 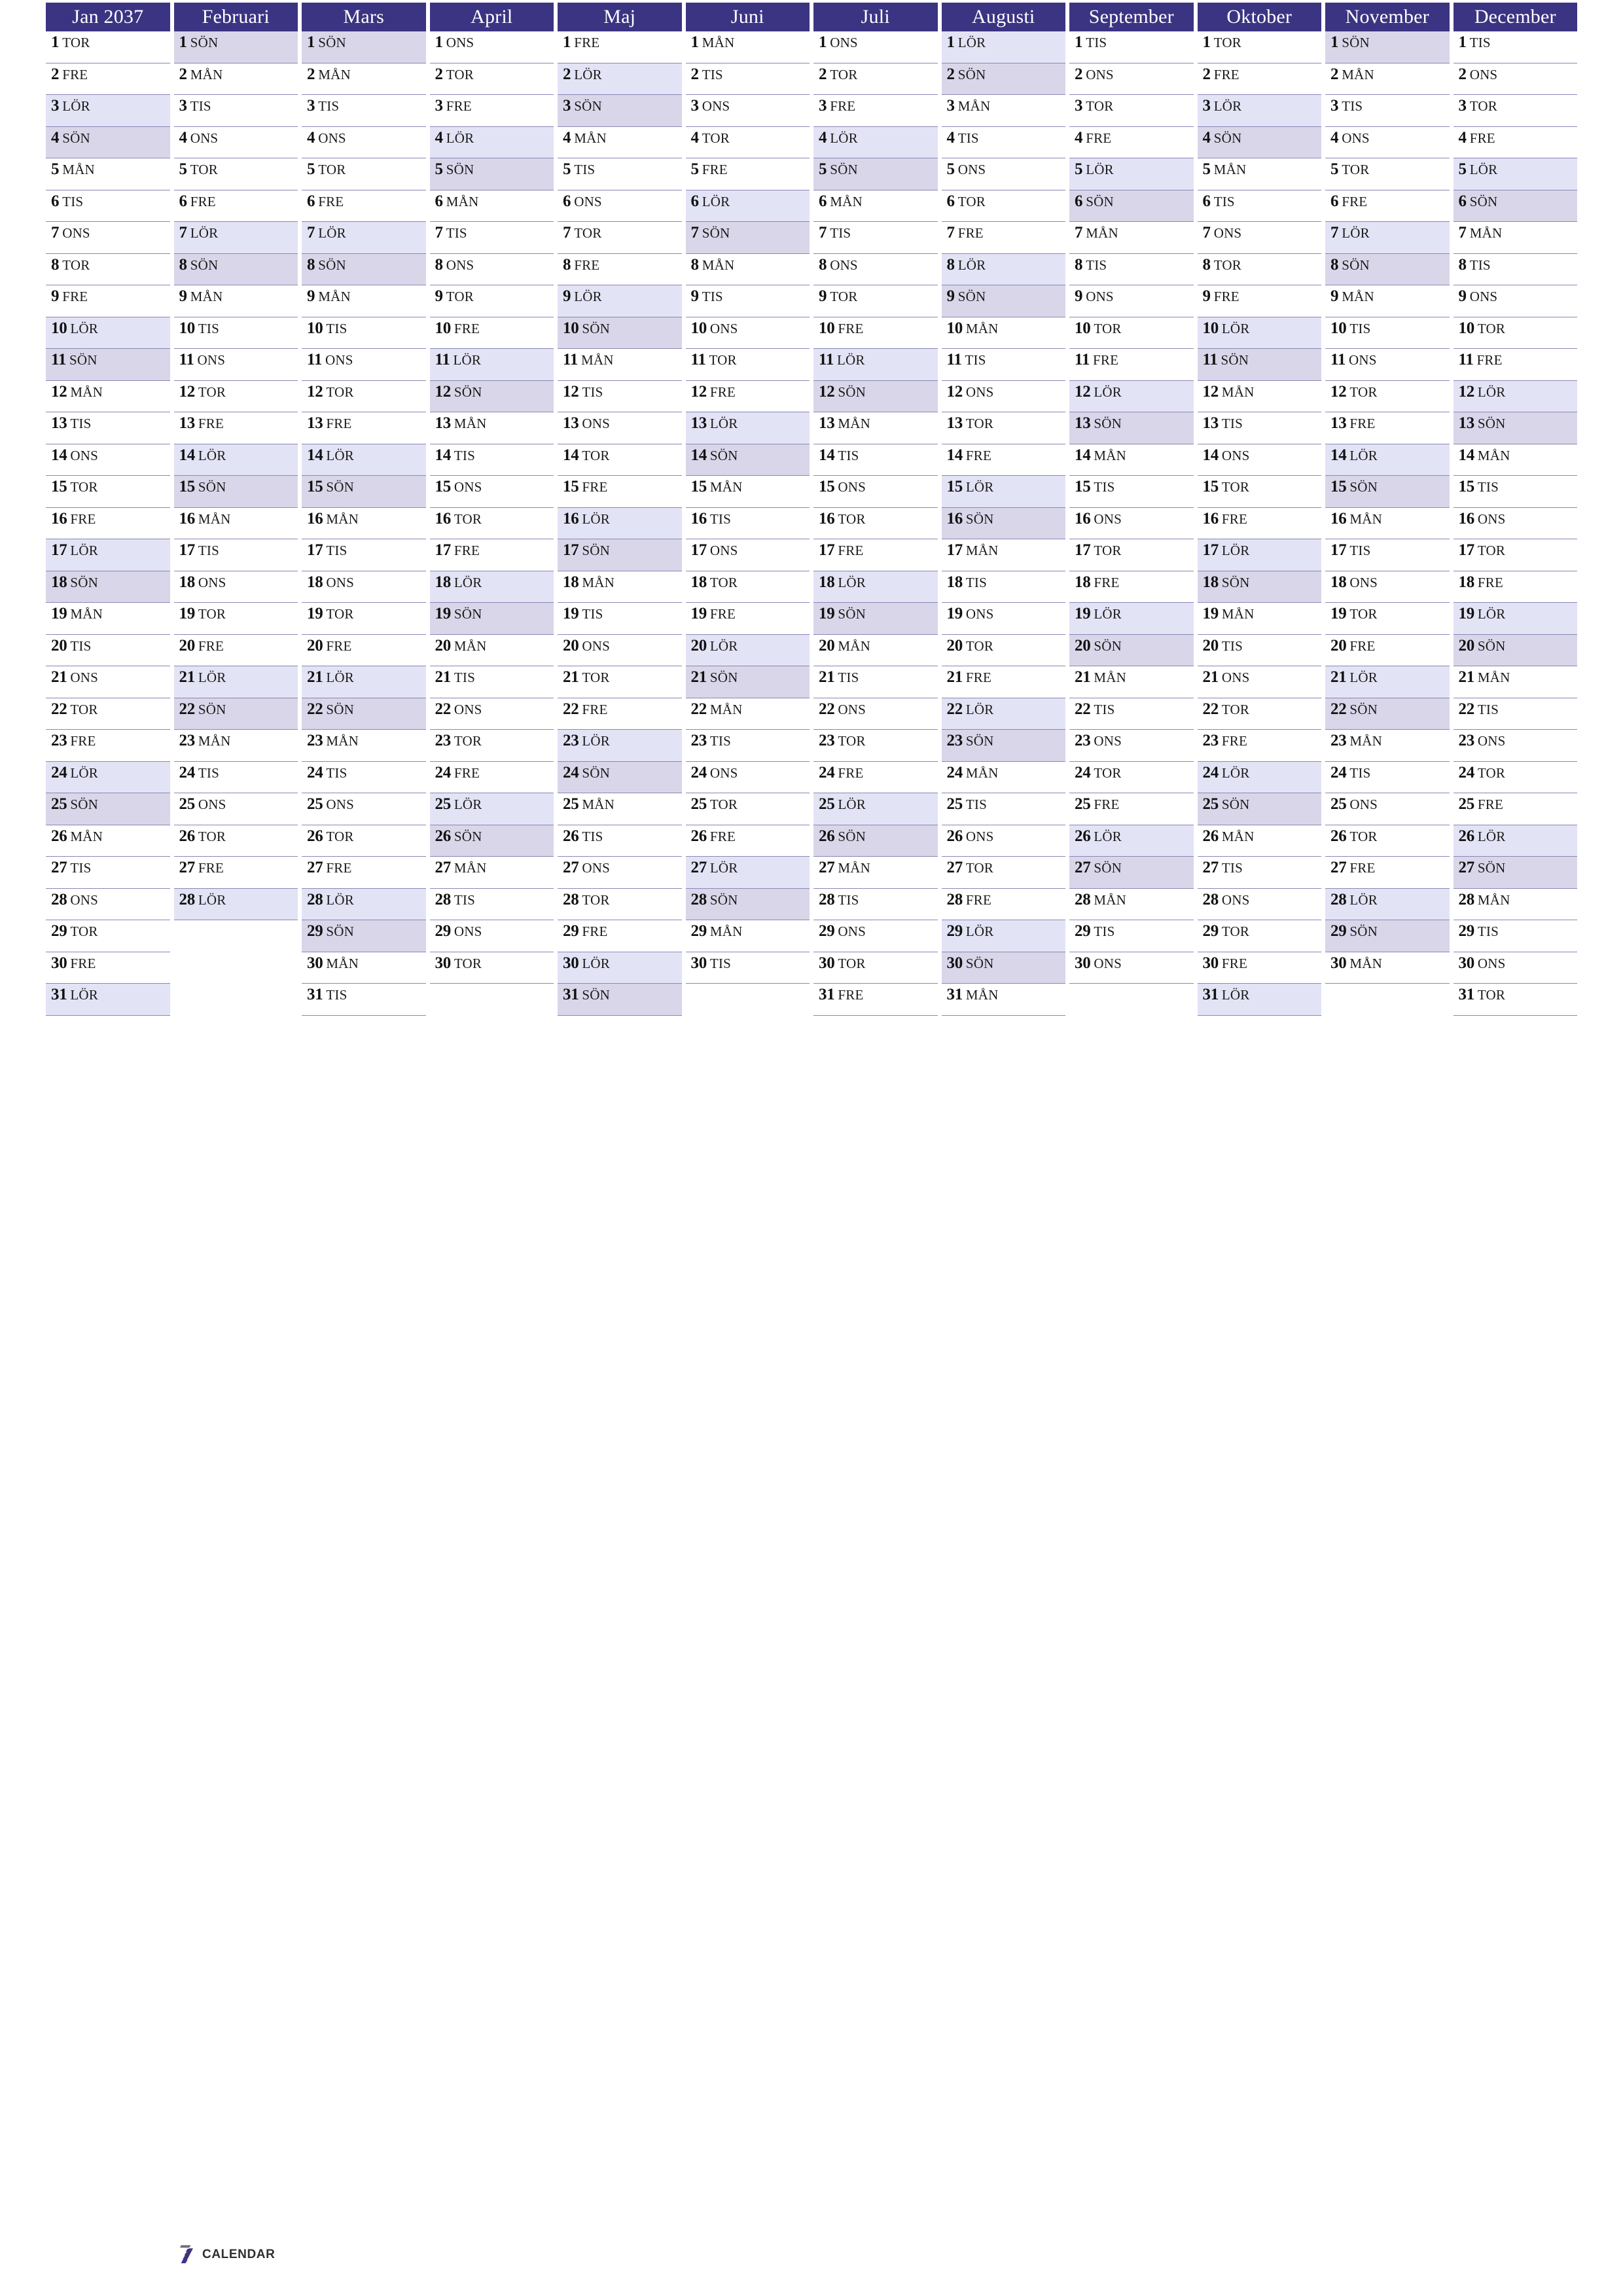 I want to click on day-cell-1-8: 8 TOR, so click(x=108, y=269).